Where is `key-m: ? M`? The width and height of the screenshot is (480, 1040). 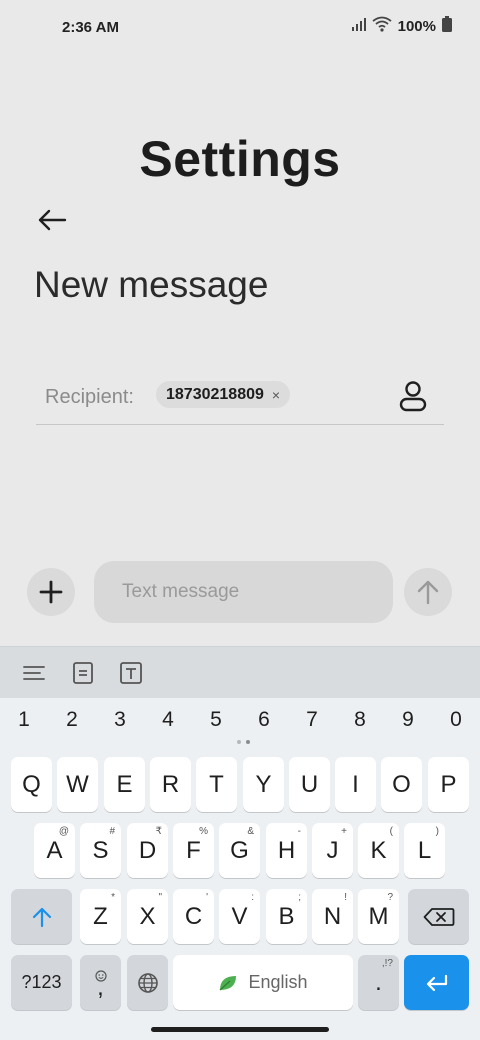
key-m: ? M is located at coordinates (378, 916).